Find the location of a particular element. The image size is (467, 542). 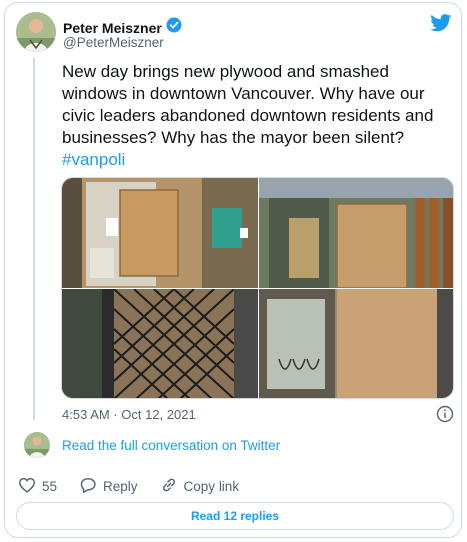

tweet-timestamp: 4:53 AM · Oct 12, 2021 is located at coordinates (129, 414).